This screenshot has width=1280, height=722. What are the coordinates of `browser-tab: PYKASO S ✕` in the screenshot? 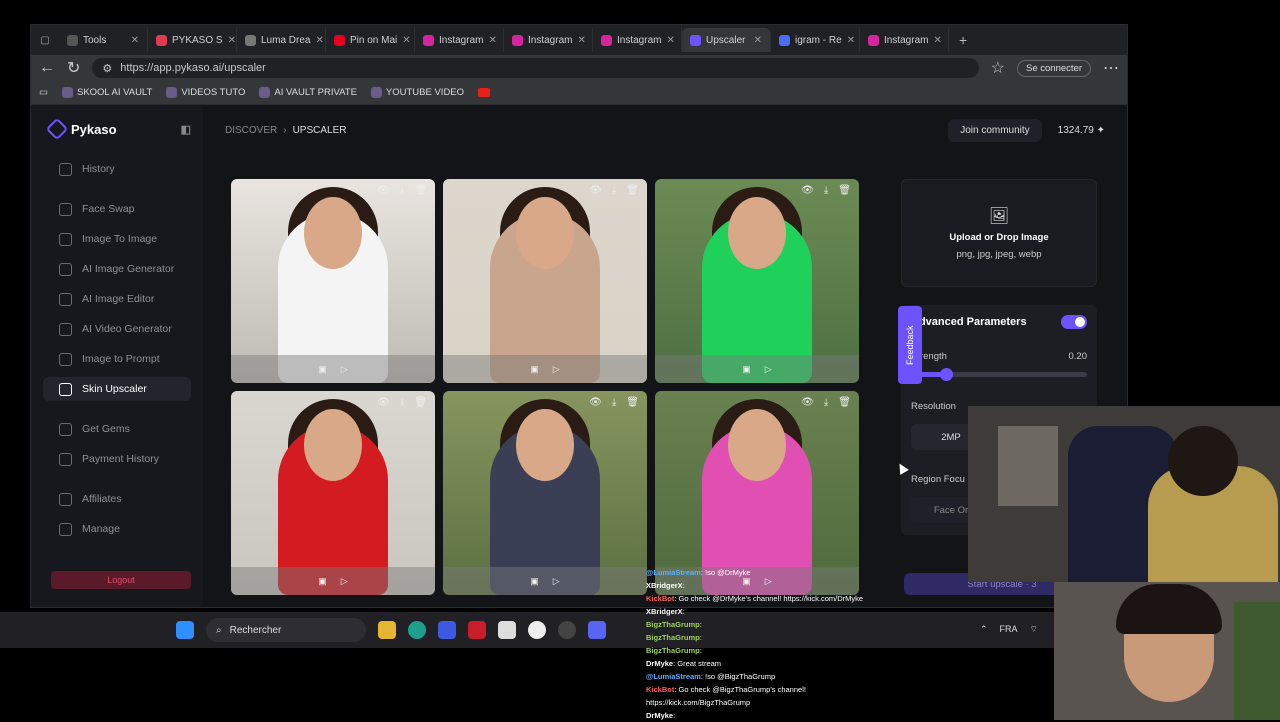 It's located at (192, 40).